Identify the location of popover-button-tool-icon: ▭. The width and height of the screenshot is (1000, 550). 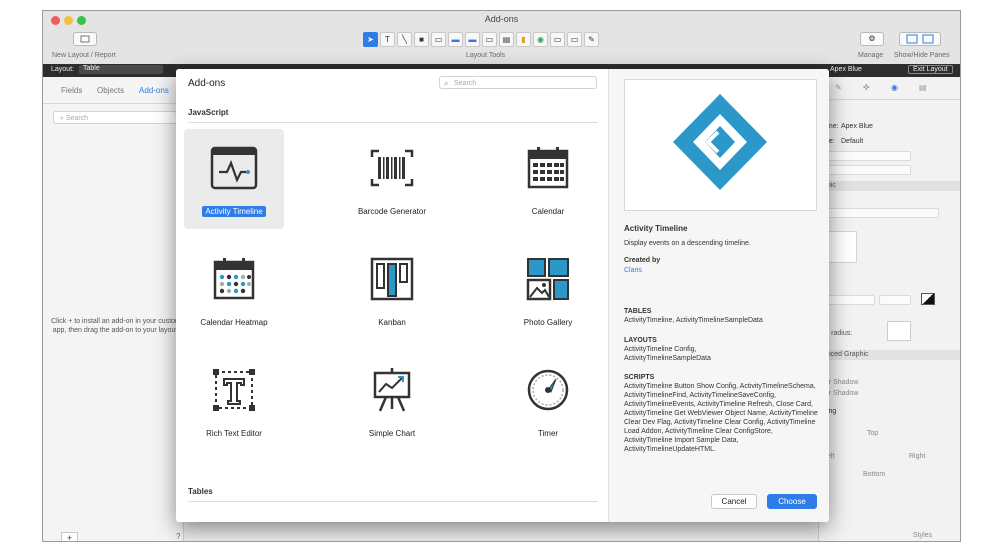
(574, 39).